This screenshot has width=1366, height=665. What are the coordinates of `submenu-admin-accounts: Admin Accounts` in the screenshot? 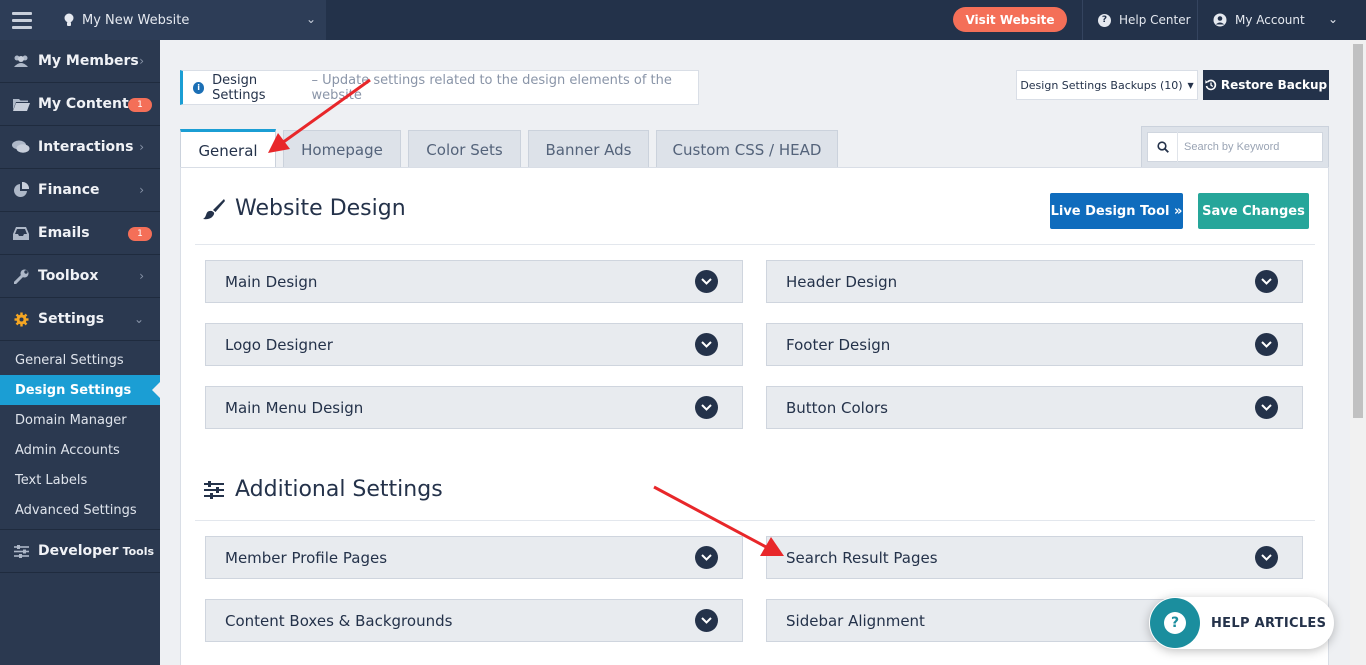 It's located at (80, 450).